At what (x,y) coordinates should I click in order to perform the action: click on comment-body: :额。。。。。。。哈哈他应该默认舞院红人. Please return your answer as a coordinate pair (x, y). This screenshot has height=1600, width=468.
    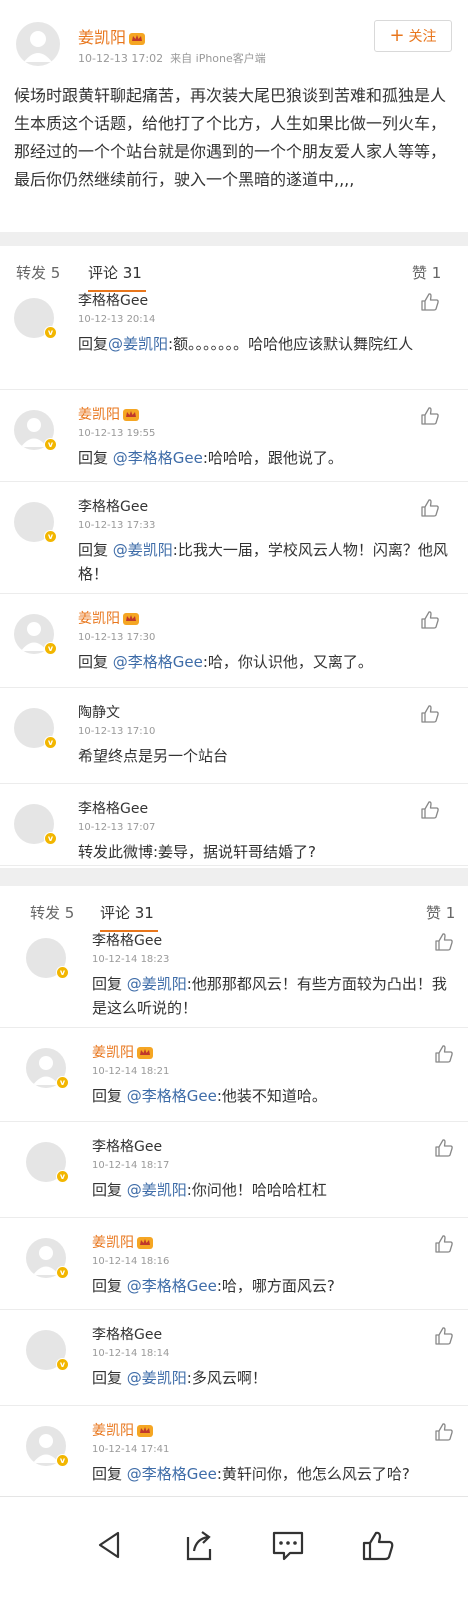
    Looking at the image, I should click on (291, 344).